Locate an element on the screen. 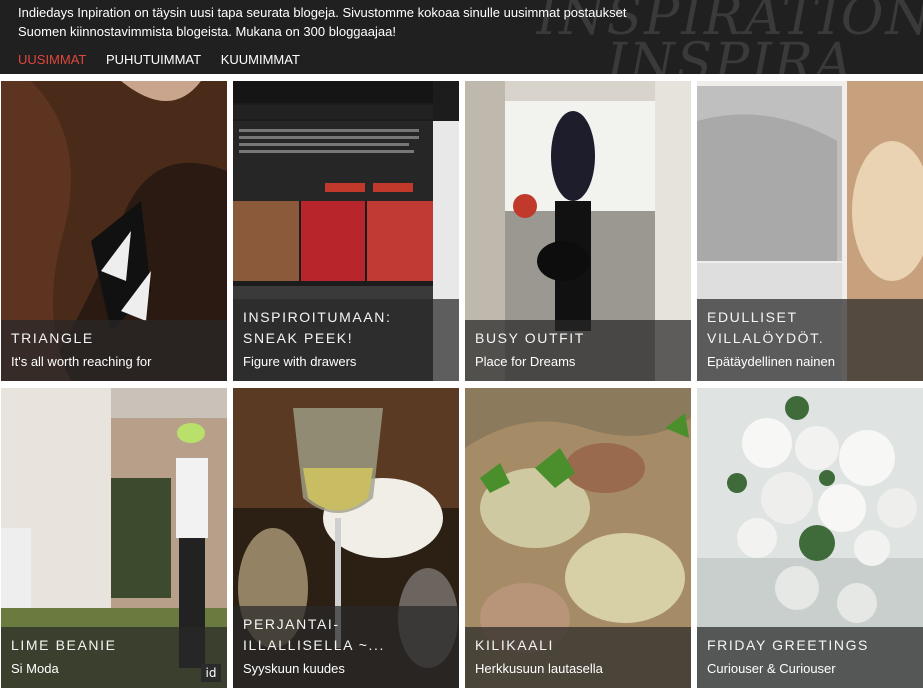 The width and height of the screenshot is (923, 688). post-blog-name: Si Moda is located at coordinates (35, 668).